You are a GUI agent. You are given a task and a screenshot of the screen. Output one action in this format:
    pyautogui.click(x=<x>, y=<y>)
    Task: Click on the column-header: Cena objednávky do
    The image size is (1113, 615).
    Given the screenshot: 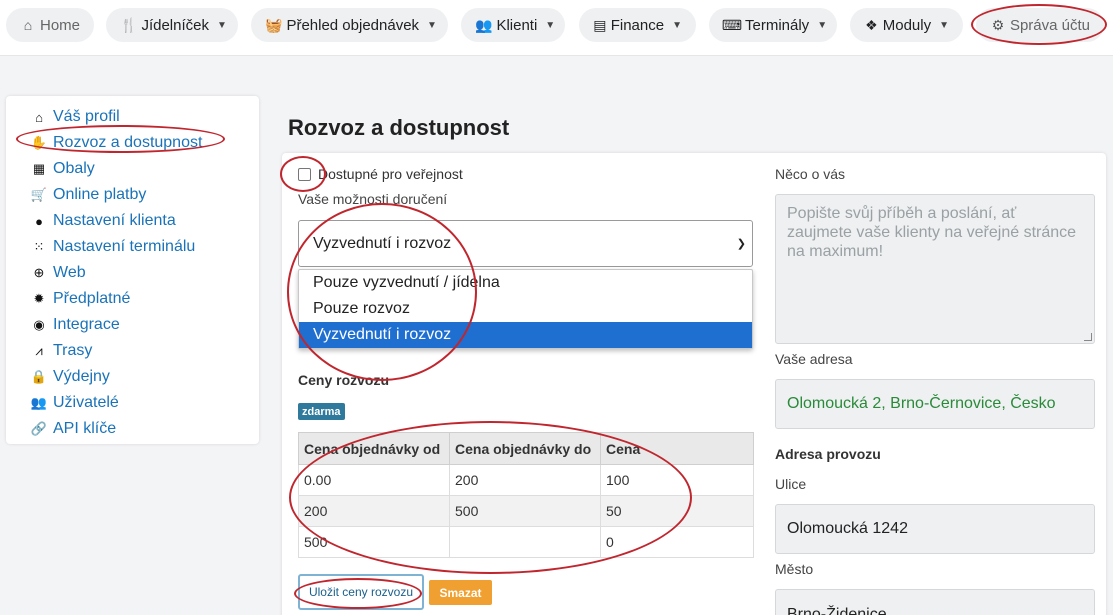 What is the action you would take?
    pyautogui.click(x=525, y=448)
    